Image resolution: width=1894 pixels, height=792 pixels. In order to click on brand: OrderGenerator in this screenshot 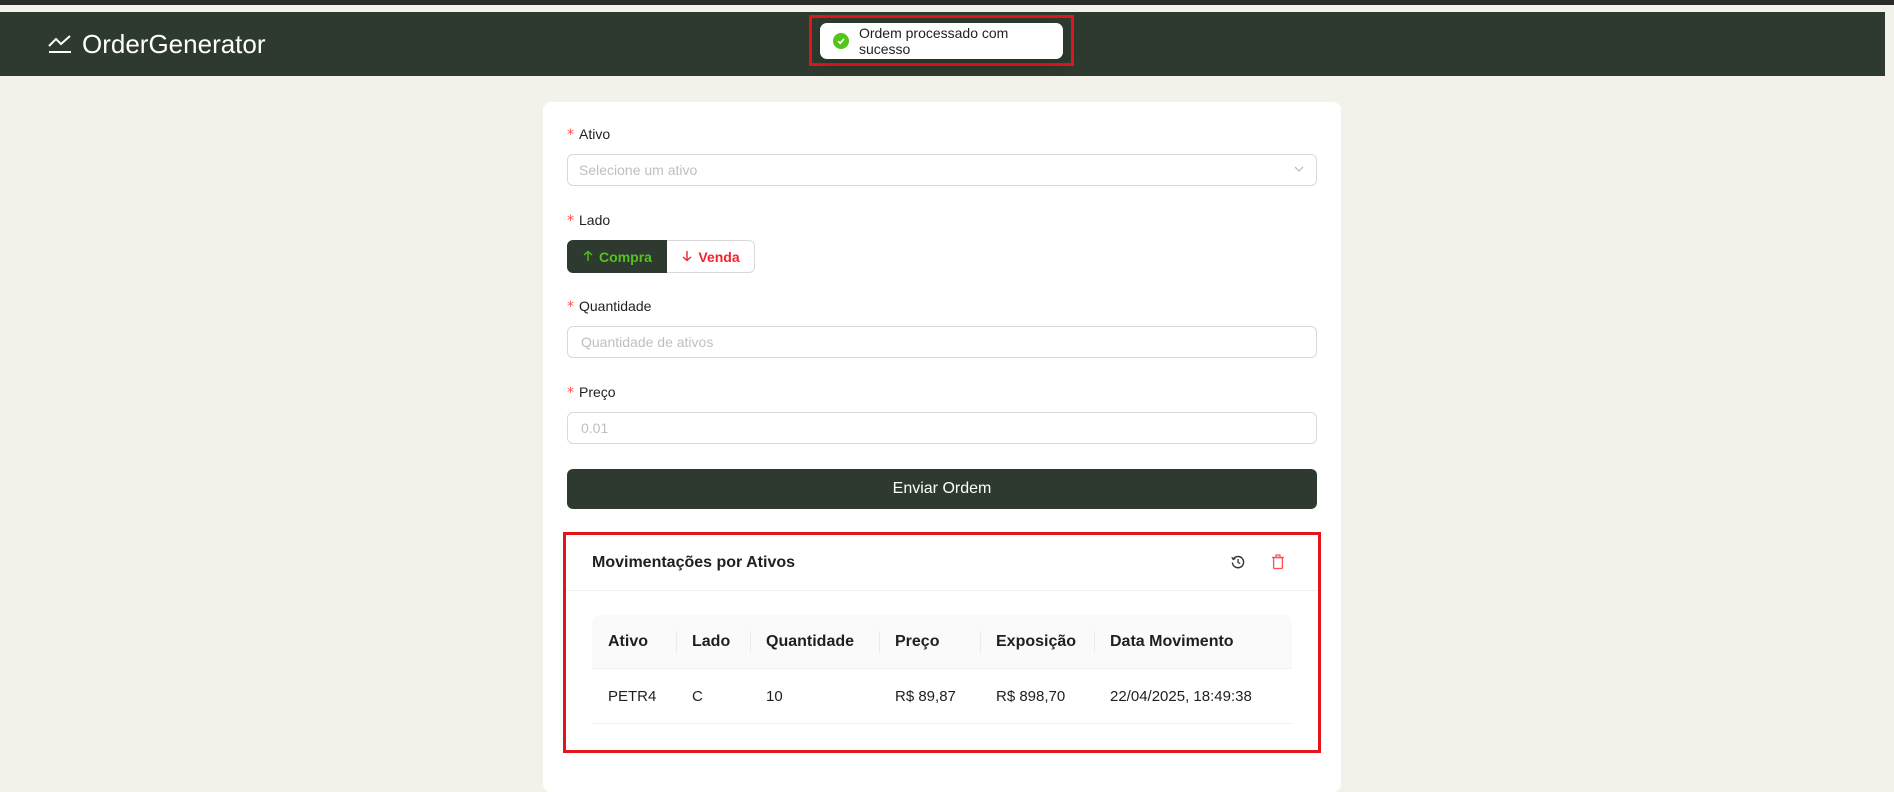, I will do `click(157, 44)`.